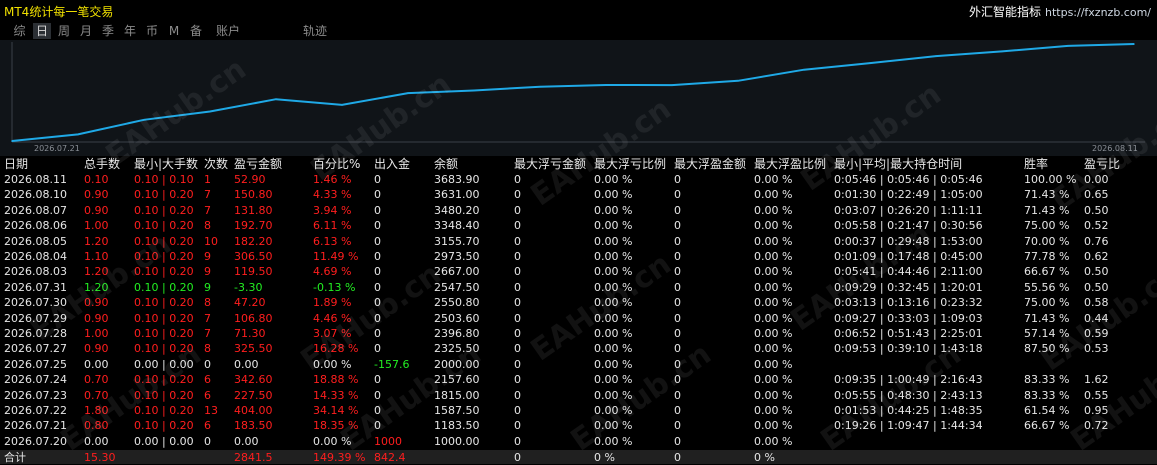 Image resolution: width=1157 pixels, height=465 pixels. I want to click on cell-pct: 11.49 %, so click(336, 256).